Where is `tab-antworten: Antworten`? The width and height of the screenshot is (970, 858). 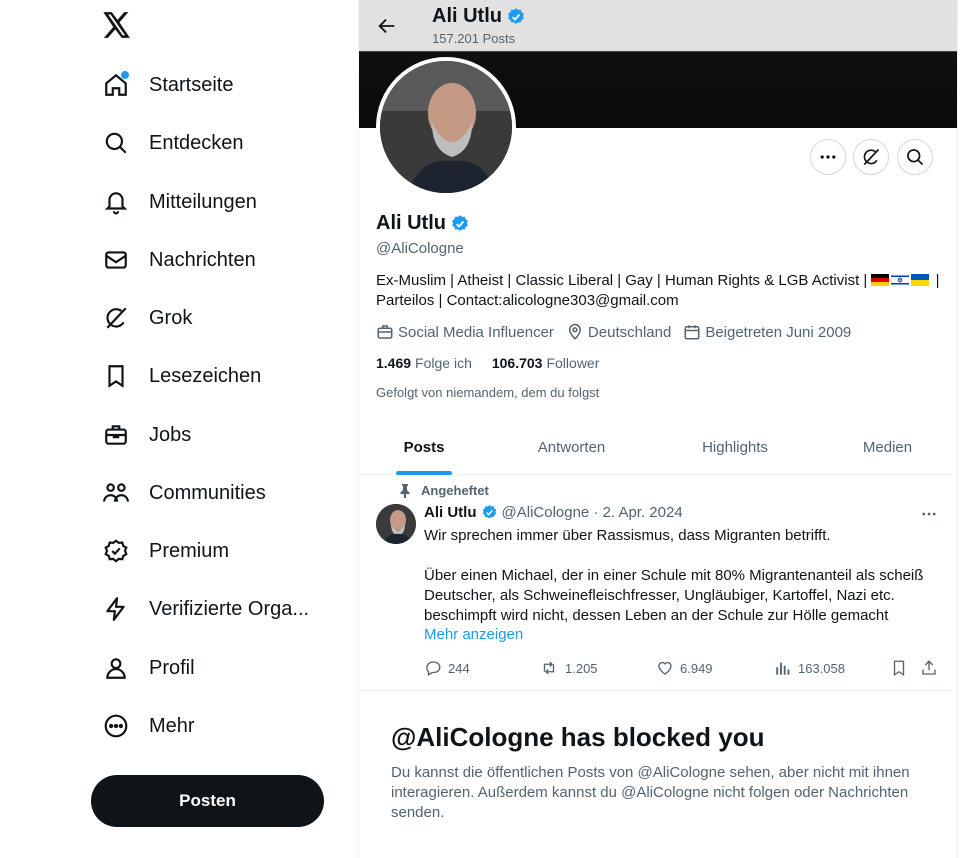
tab-antworten: Antworten is located at coordinates (571, 447).